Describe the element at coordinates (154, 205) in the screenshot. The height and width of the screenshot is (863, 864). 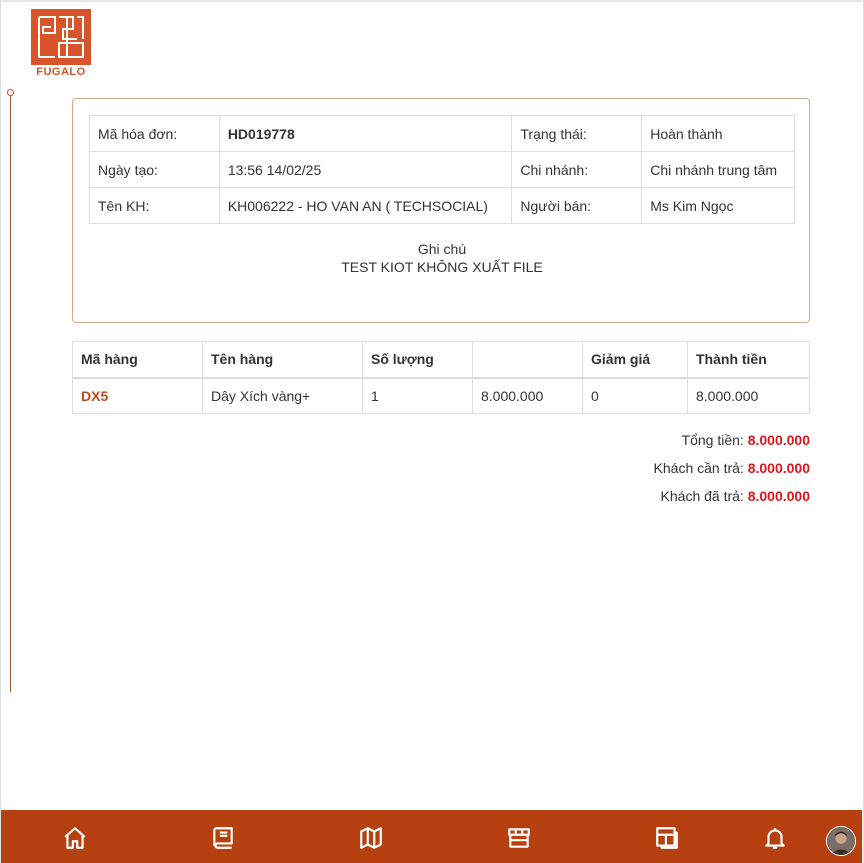
I see `customer-label: Tên KH:` at that location.